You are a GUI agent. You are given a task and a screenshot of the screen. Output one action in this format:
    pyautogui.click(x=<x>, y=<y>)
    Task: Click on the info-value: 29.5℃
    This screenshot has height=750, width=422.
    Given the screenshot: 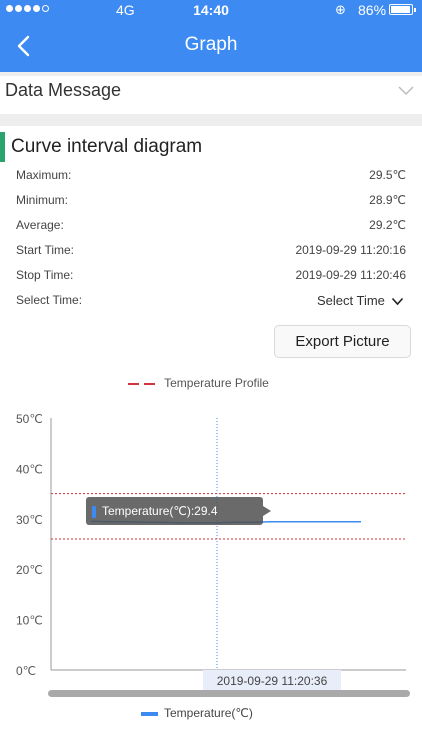 What is the action you would take?
    pyautogui.click(x=387, y=175)
    